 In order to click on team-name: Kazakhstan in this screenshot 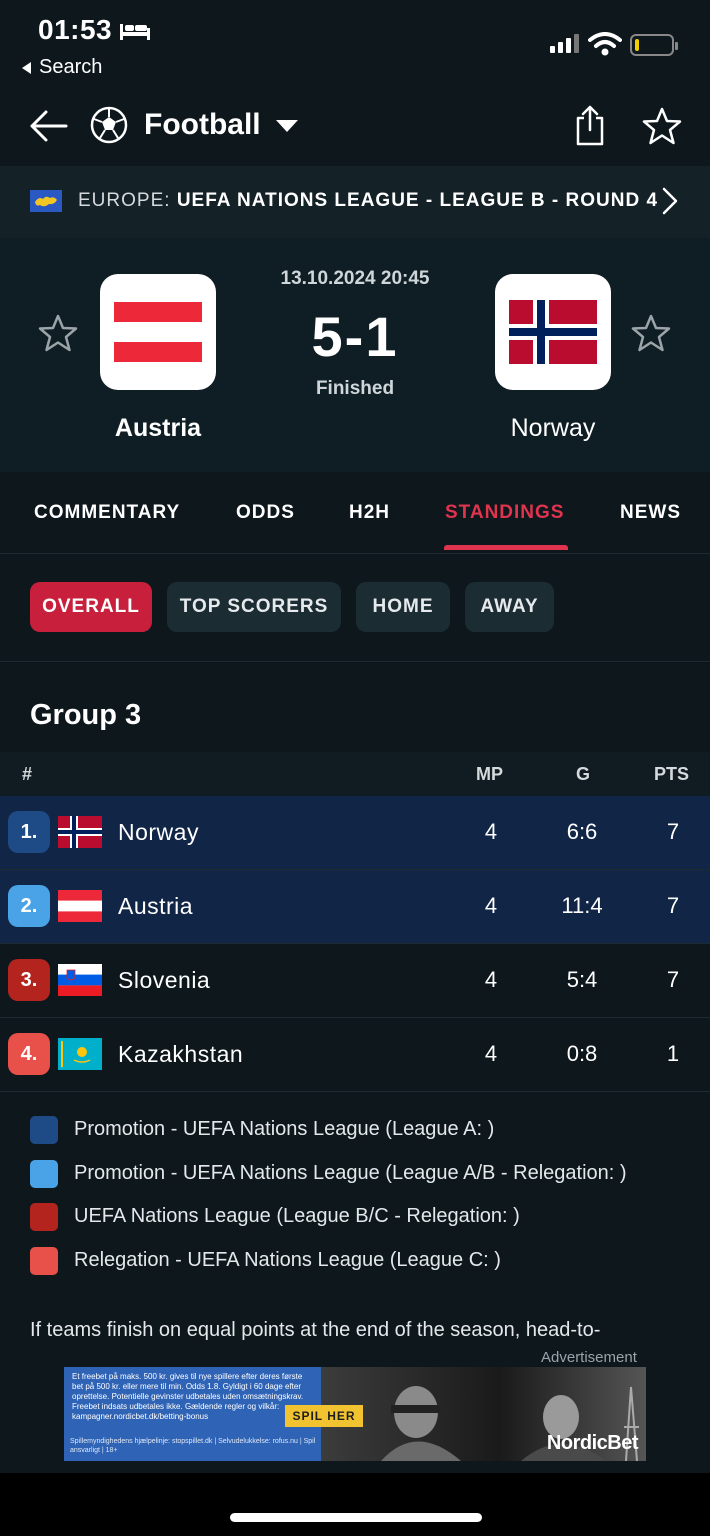, I will do `click(181, 1054)`.